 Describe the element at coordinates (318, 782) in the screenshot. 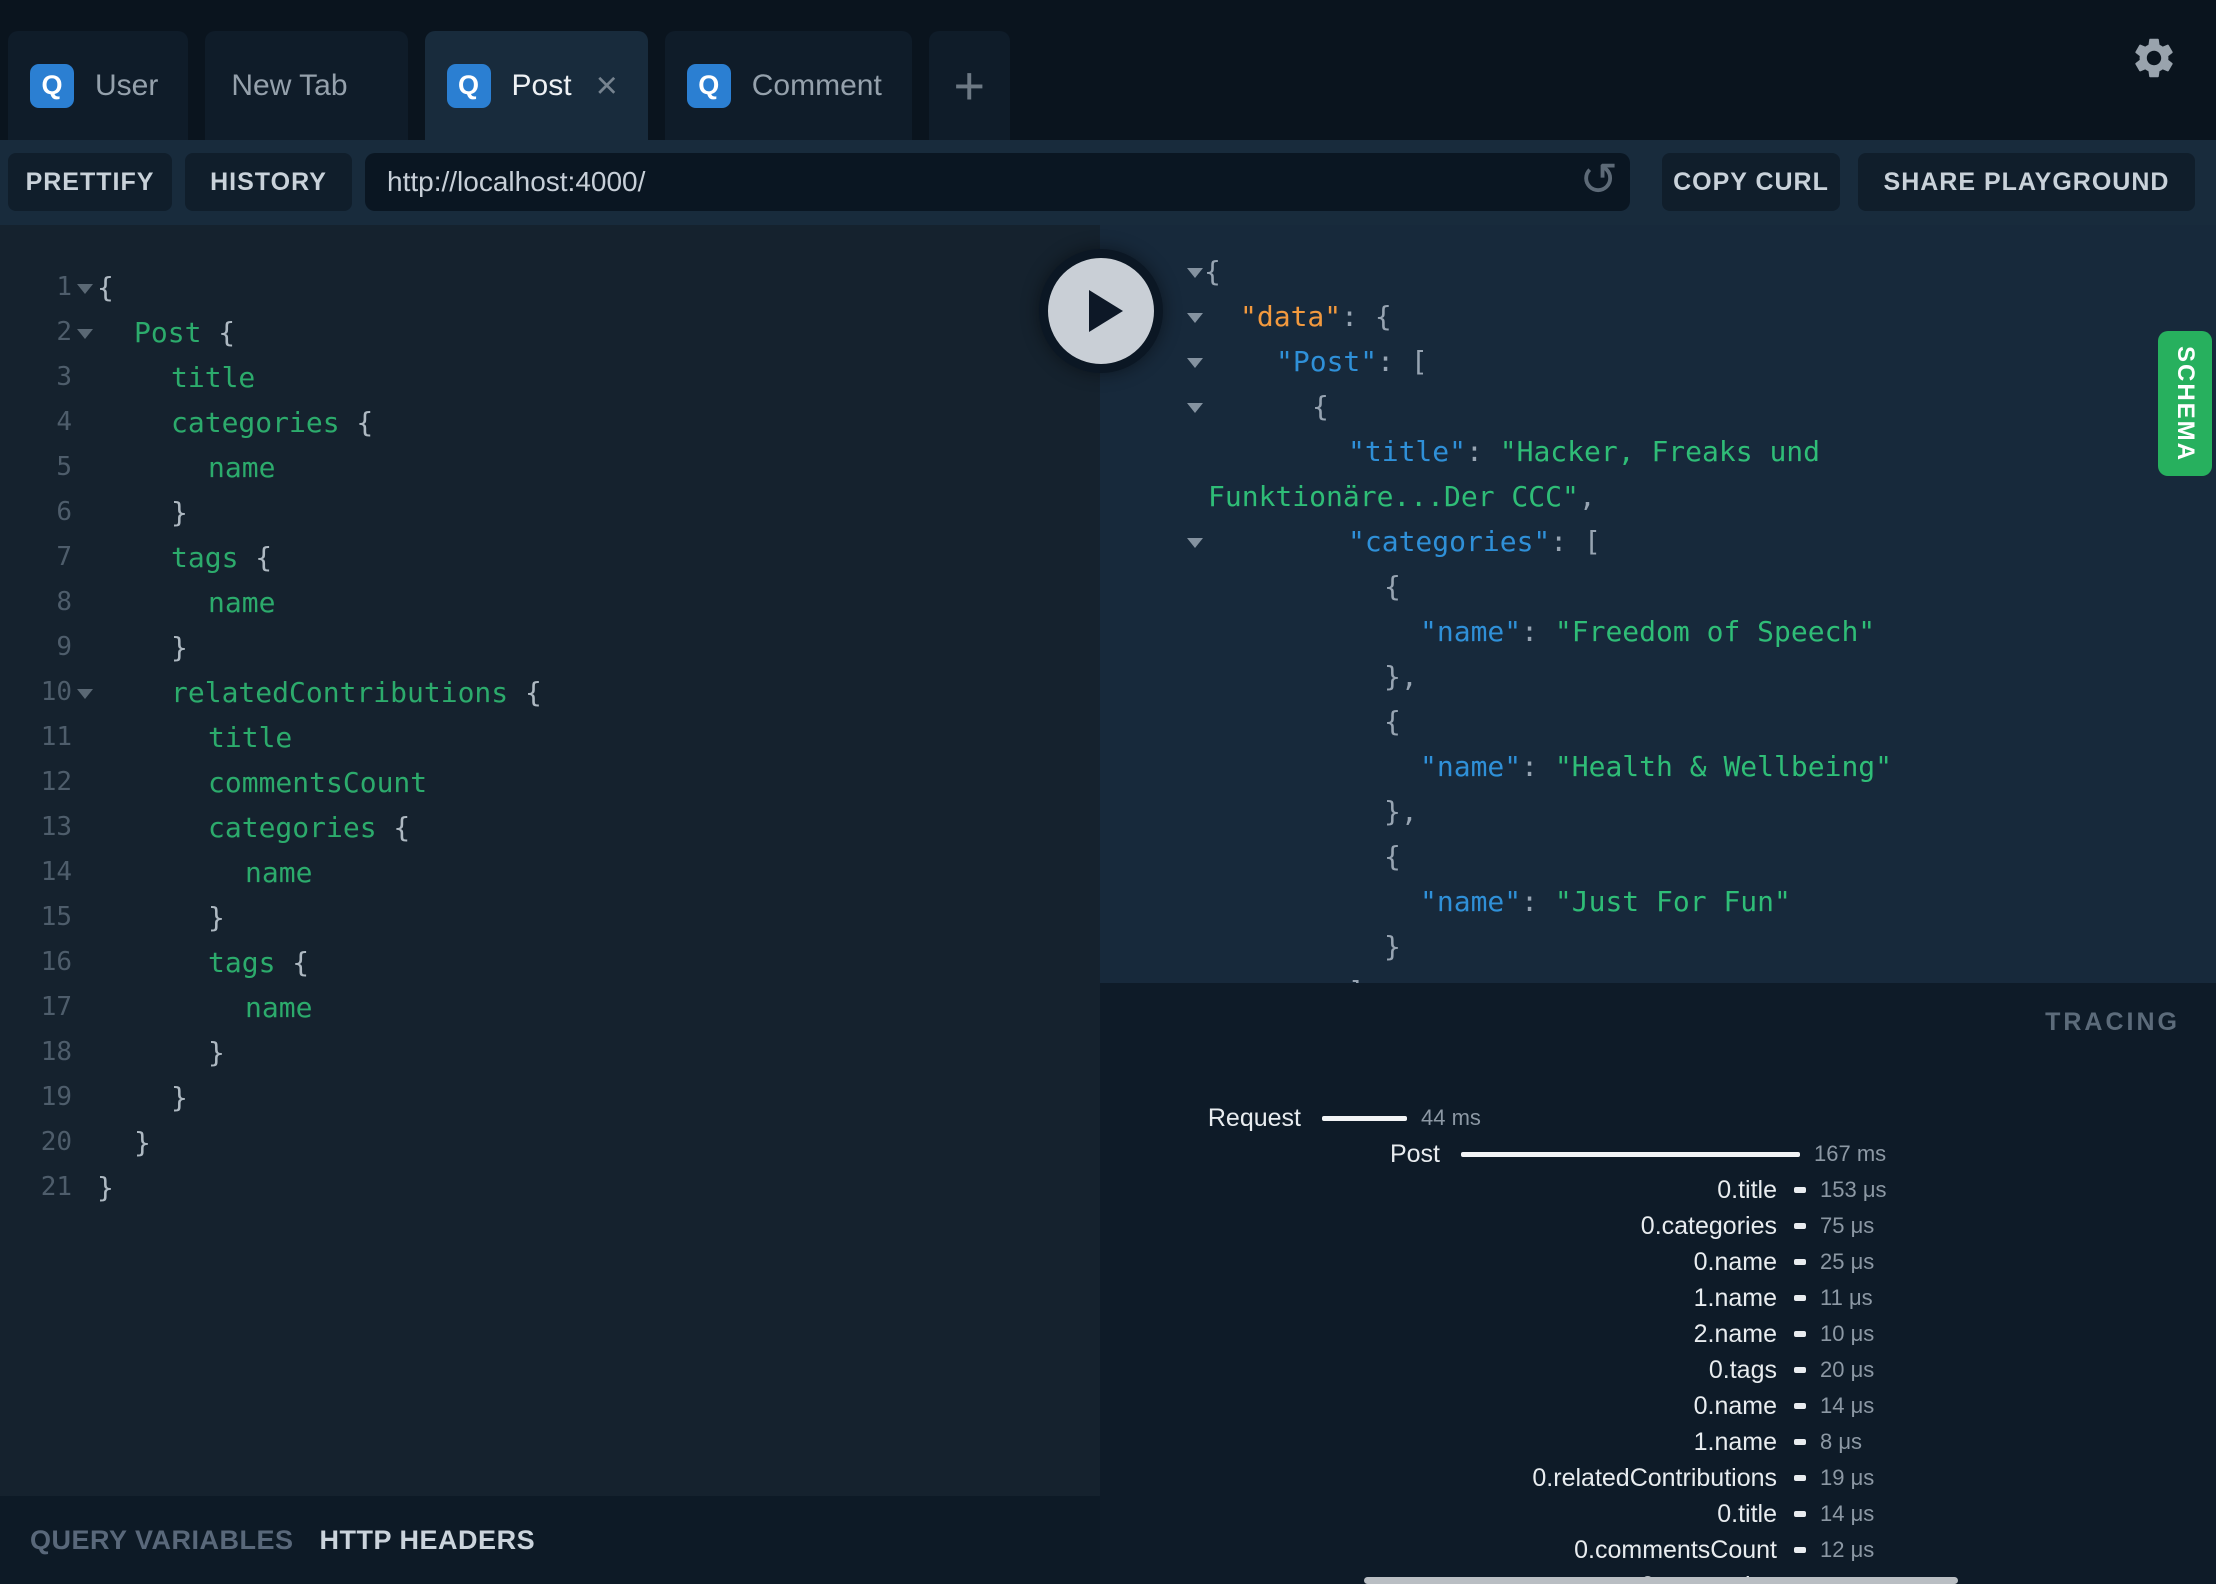

I see `code-text: commentsCount` at that location.